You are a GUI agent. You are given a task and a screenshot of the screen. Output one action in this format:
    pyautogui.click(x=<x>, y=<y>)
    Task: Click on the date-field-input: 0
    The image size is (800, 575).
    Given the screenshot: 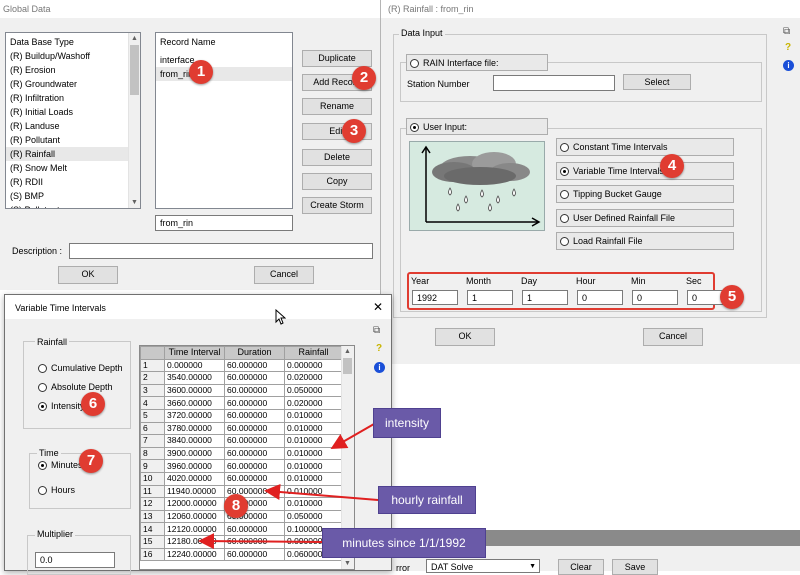 What is the action you would take?
    pyautogui.click(x=600, y=297)
    